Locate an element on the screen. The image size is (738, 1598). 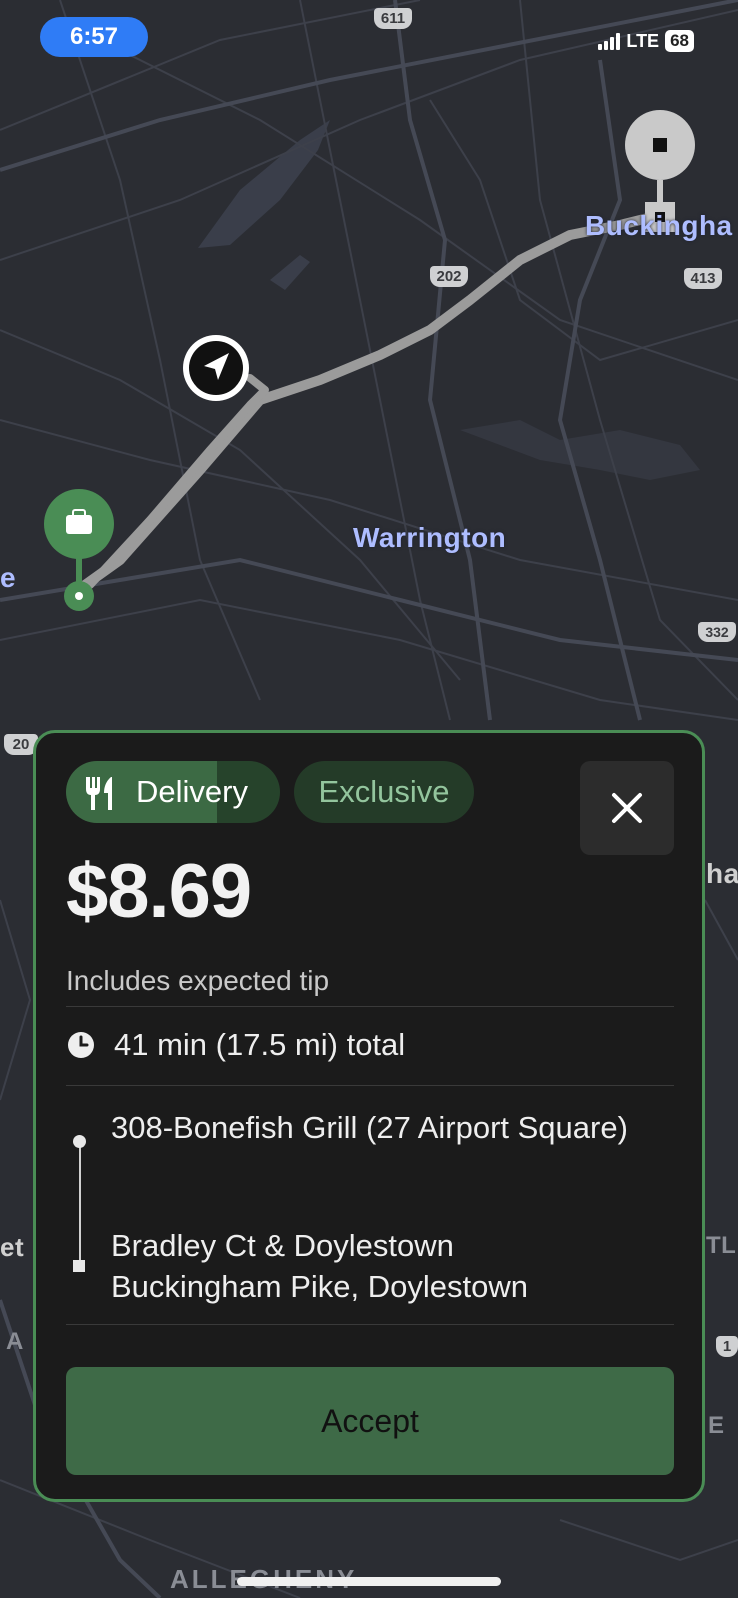
home-indicator is located at coordinates (369, 1581).